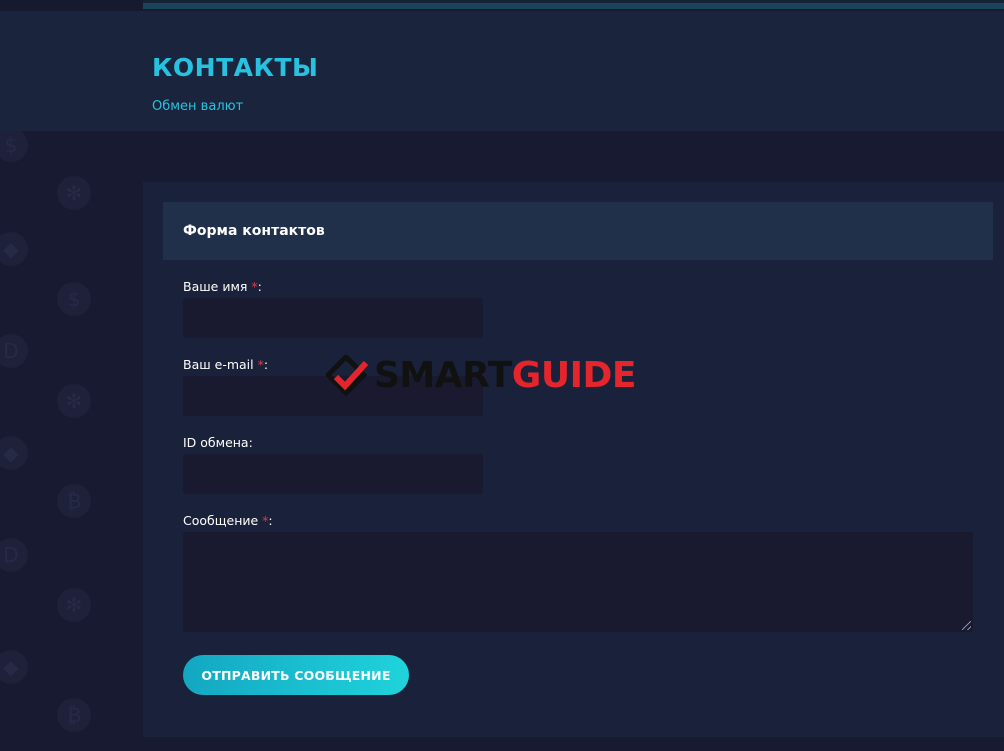 This screenshot has width=1004, height=751. What do you see at coordinates (270, 520) in the screenshot?
I see `message-label-suffix: :` at bounding box center [270, 520].